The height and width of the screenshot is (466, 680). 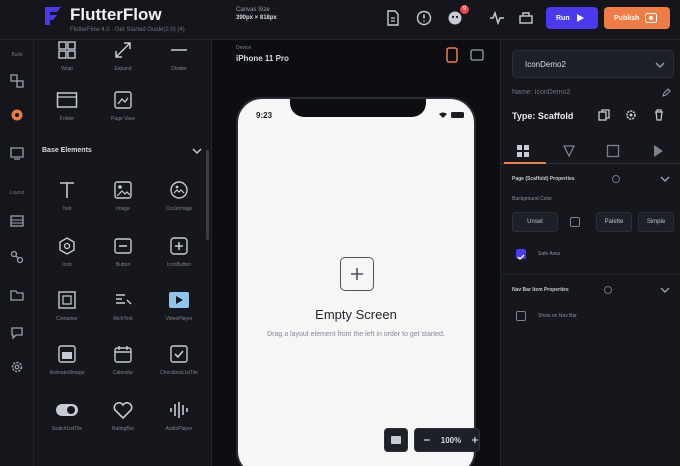 I want to click on palette-button: Palette, so click(x=614, y=222).